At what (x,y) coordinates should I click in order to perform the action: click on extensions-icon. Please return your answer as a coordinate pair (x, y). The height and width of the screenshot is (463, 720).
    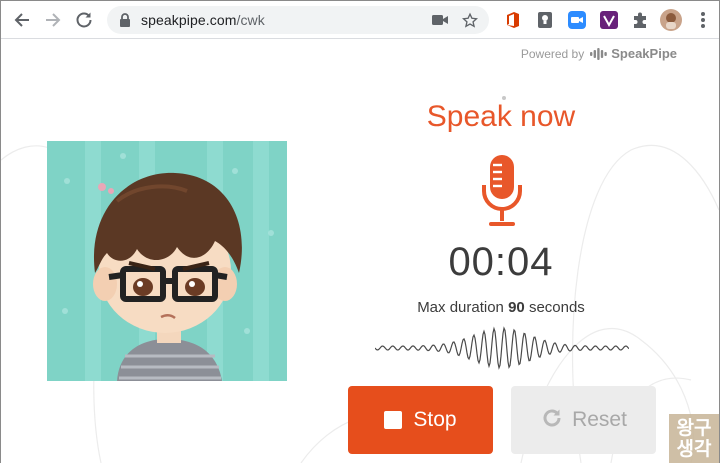
    Looking at the image, I should click on (640, 20).